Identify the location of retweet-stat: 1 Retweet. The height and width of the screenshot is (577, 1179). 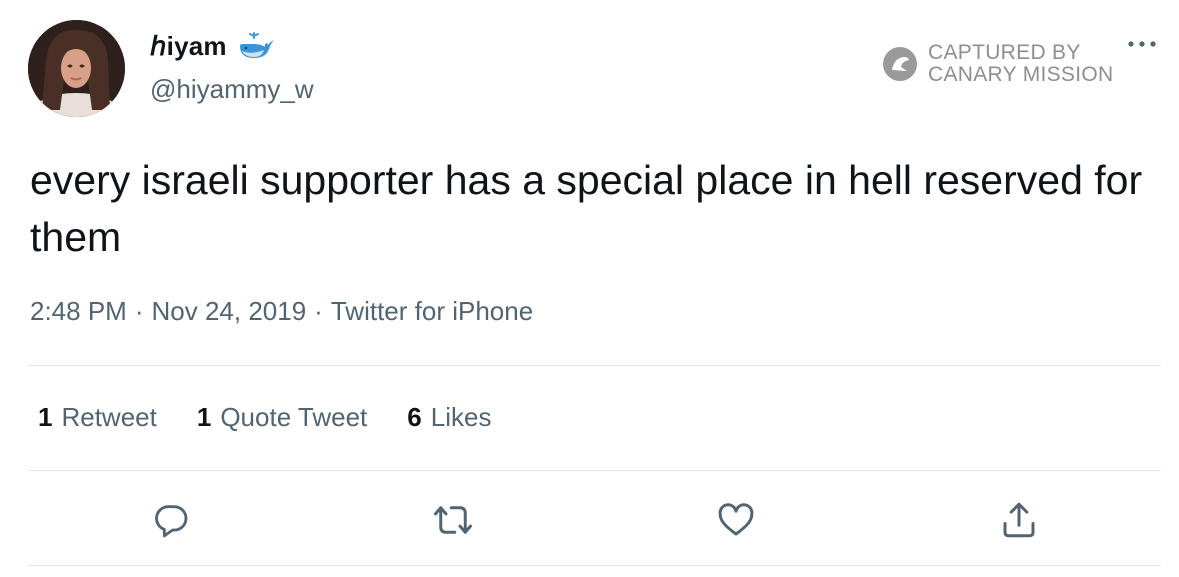
(97, 417).